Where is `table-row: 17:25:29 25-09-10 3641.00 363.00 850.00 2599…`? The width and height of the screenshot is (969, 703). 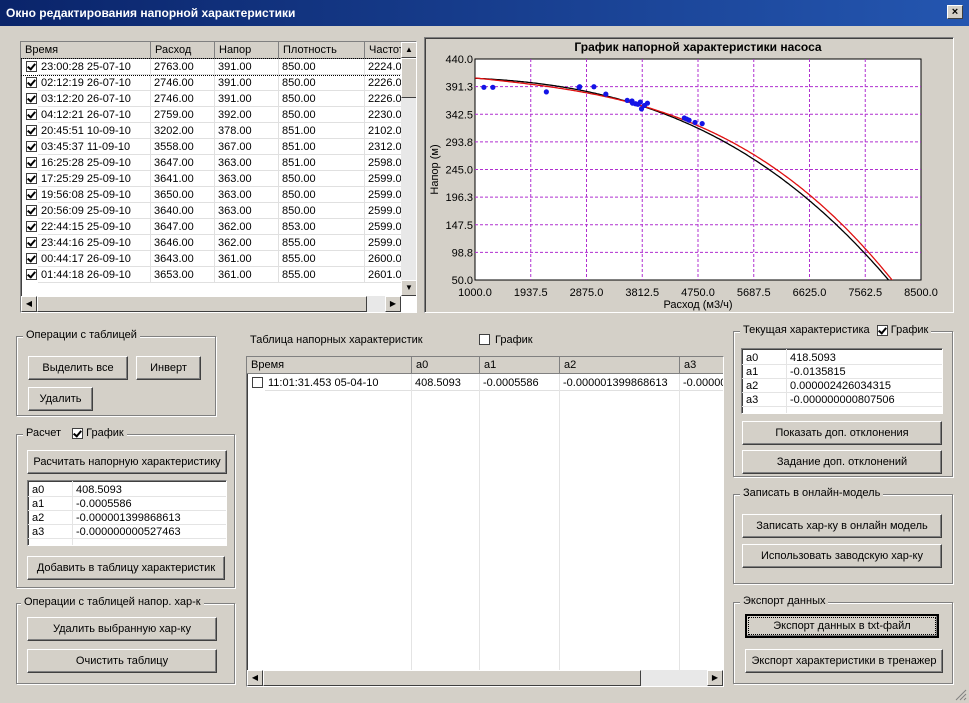
table-row: 17:25:29 25-09-10 3641.00 363.00 850.00 2599… is located at coordinates (218, 179).